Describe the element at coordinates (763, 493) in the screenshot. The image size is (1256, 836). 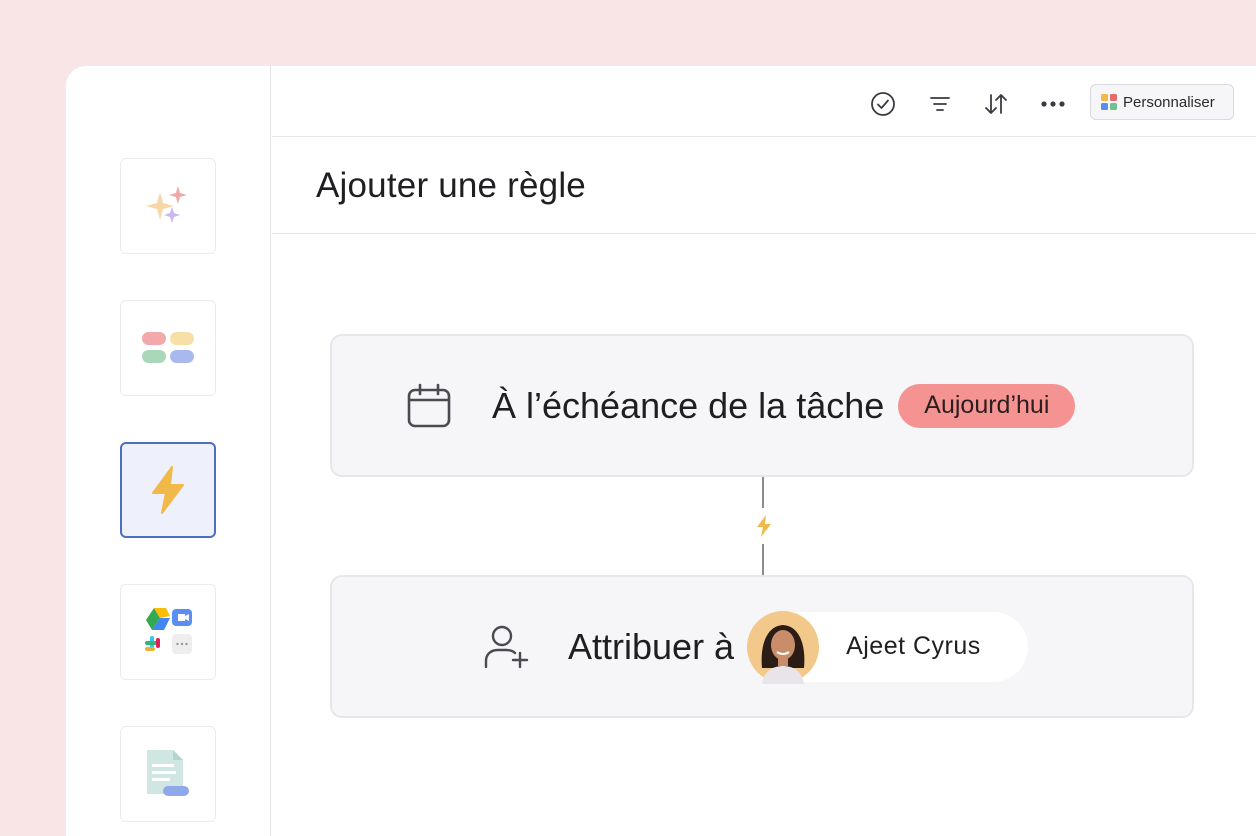
I see `connector-line-top` at that location.